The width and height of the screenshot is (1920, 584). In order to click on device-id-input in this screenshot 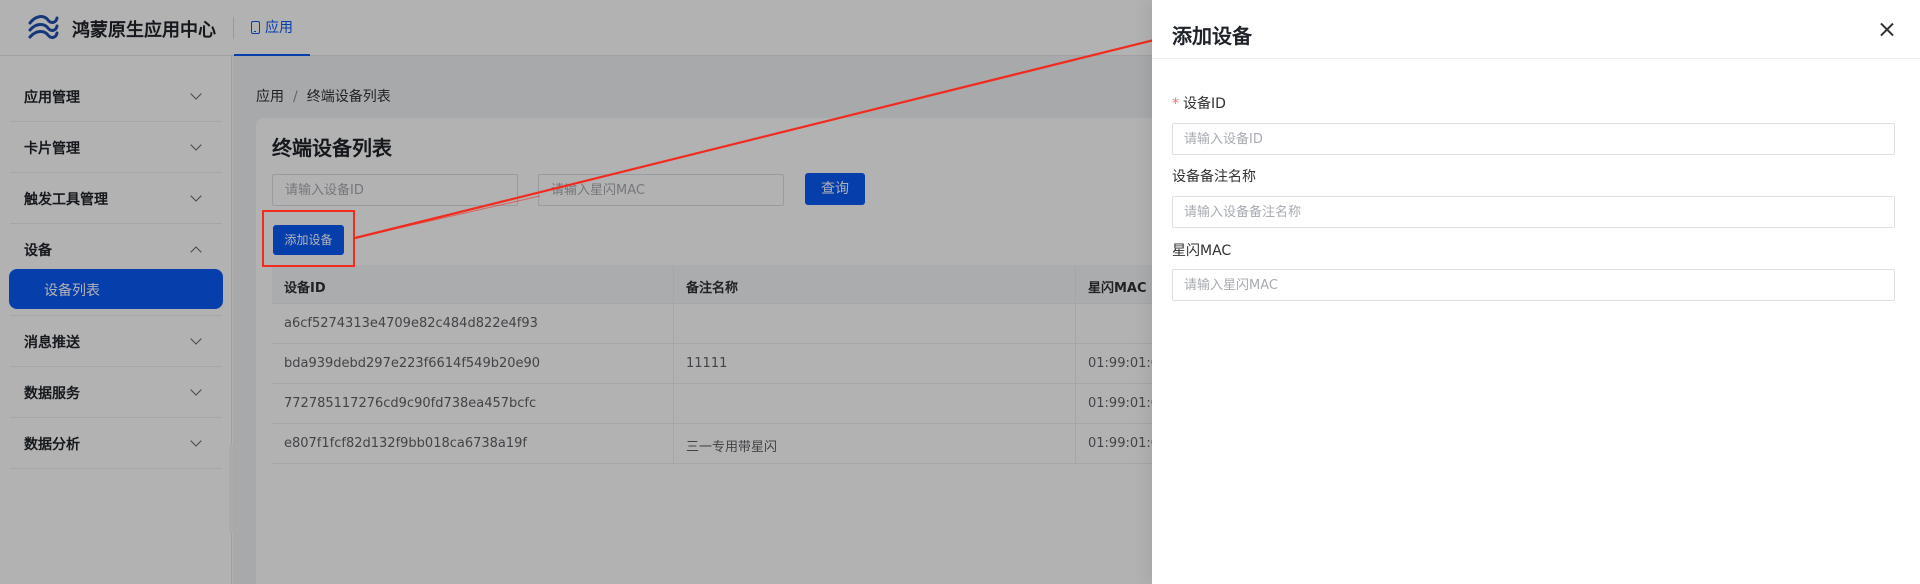, I will do `click(1533, 139)`.